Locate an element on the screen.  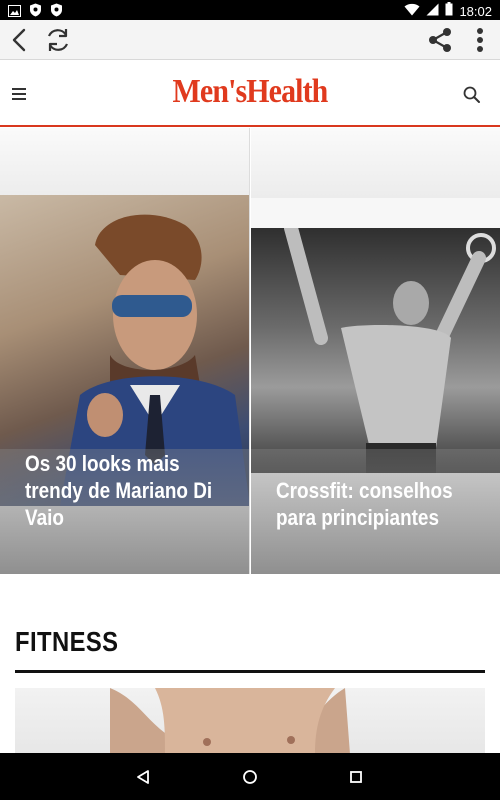
battery-icon is located at coordinates (449, 11).